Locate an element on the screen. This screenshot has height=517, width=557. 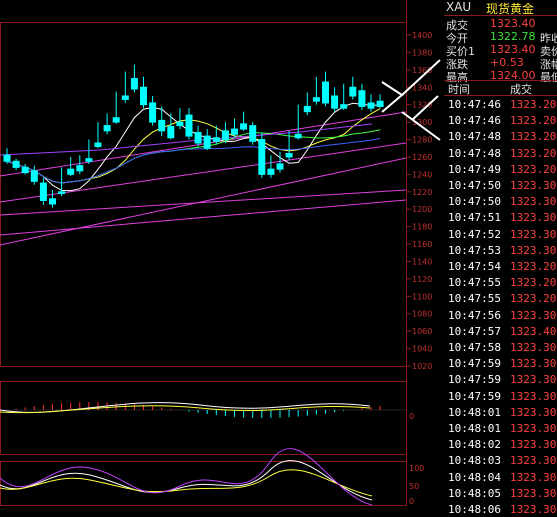
tick-row: 10:48:06 1323.30 is located at coordinates (500, 509).